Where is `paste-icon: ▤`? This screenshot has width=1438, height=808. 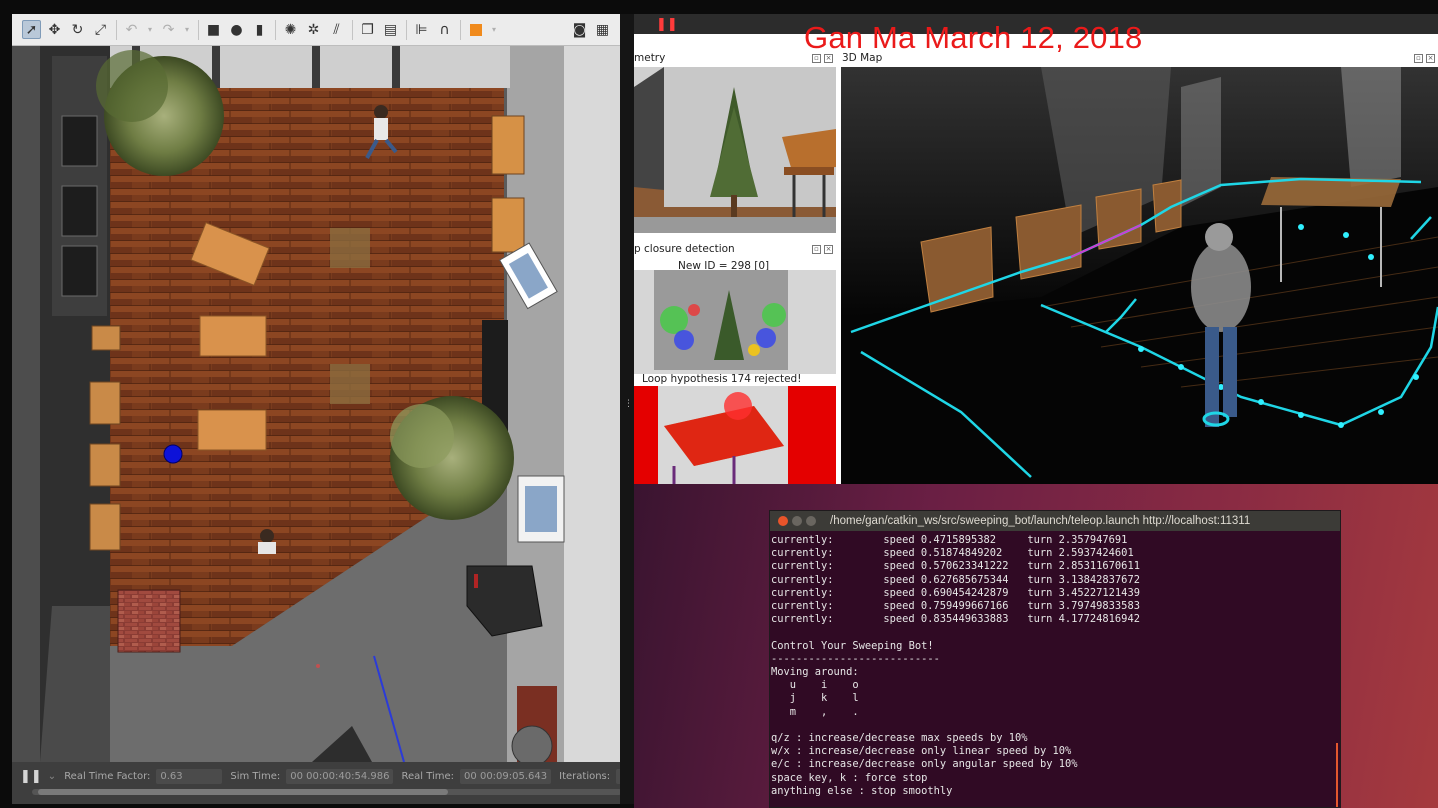 paste-icon: ▤ is located at coordinates (390, 29).